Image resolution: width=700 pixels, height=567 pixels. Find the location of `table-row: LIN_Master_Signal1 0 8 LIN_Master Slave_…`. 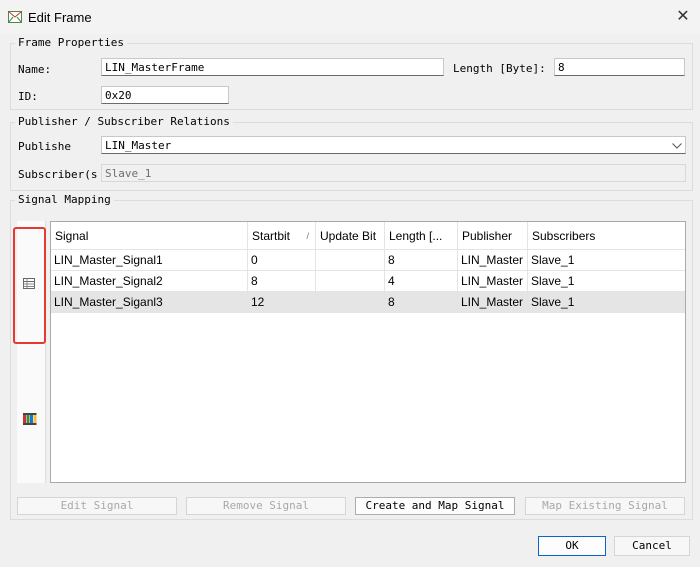

table-row: LIN_Master_Signal1 0 8 LIN_Master Slave_… is located at coordinates (368, 260).